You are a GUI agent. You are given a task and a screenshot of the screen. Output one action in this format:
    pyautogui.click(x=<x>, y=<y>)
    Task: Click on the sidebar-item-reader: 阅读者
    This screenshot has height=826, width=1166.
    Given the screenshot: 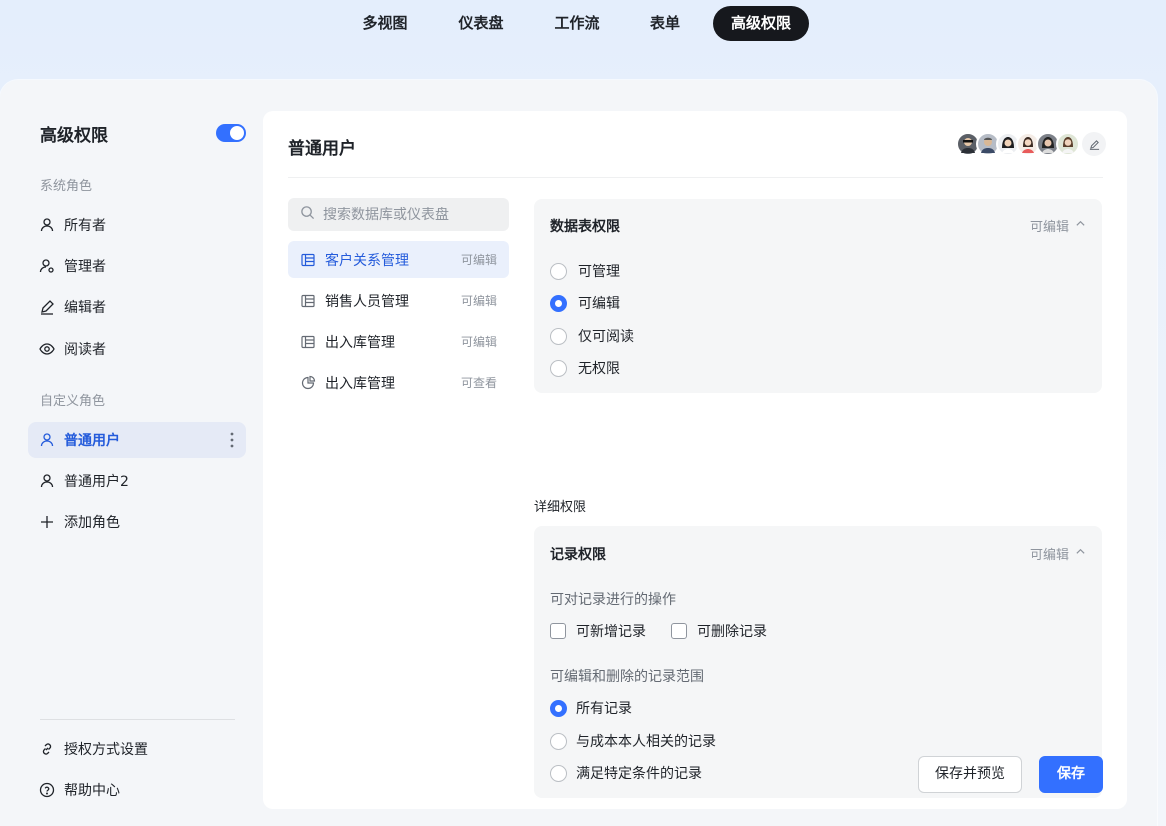 What is the action you would take?
    pyautogui.click(x=137, y=349)
    